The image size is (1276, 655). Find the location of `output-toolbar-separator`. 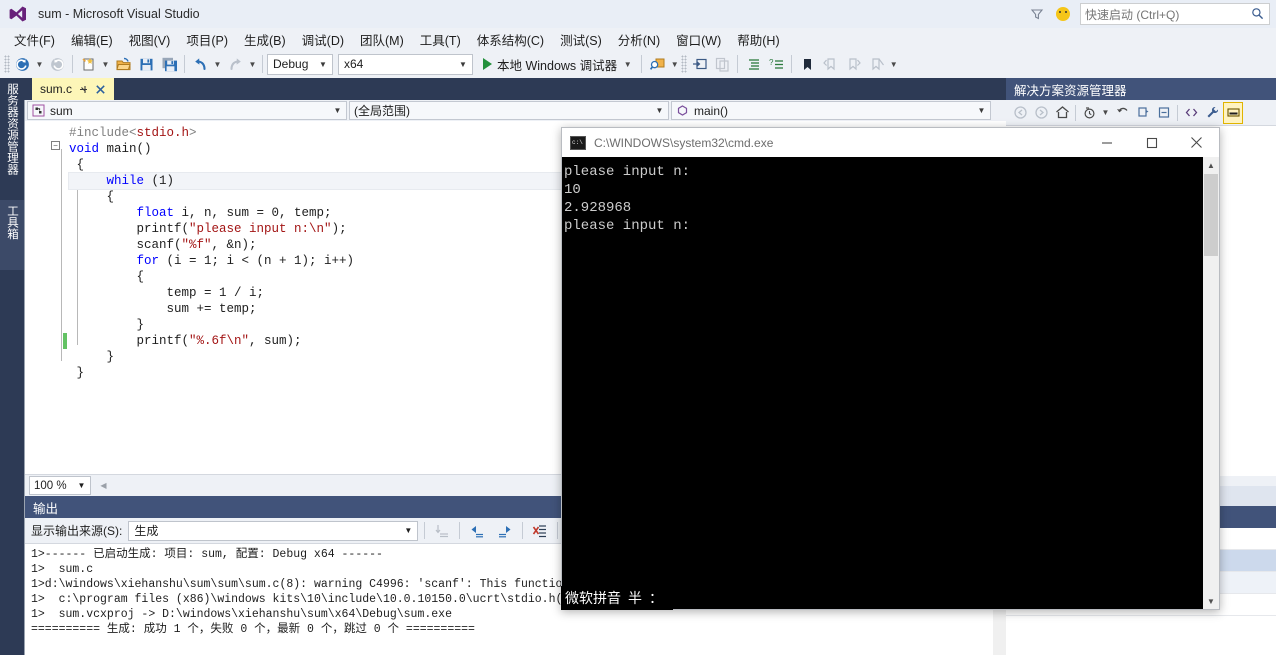

output-toolbar-separator is located at coordinates (425, 530).